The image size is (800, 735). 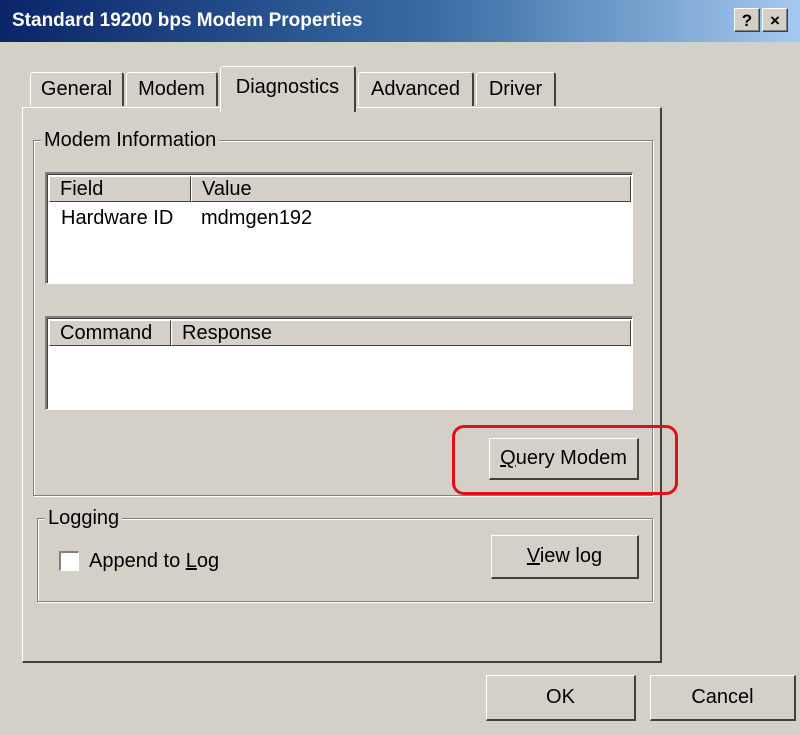 What do you see at coordinates (533, 556) in the screenshot?
I see `mnemonic-v: V` at bounding box center [533, 556].